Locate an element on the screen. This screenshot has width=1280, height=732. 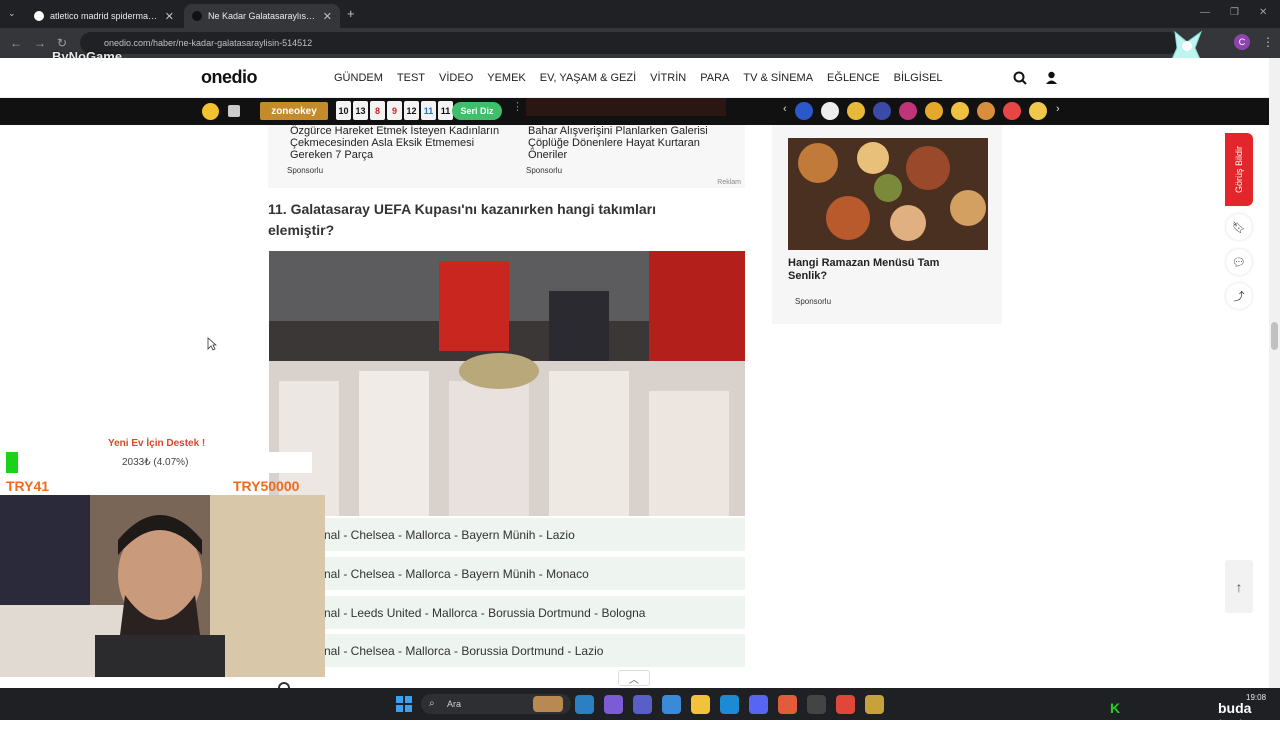
user-icon is located at coordinates (1051, 78).